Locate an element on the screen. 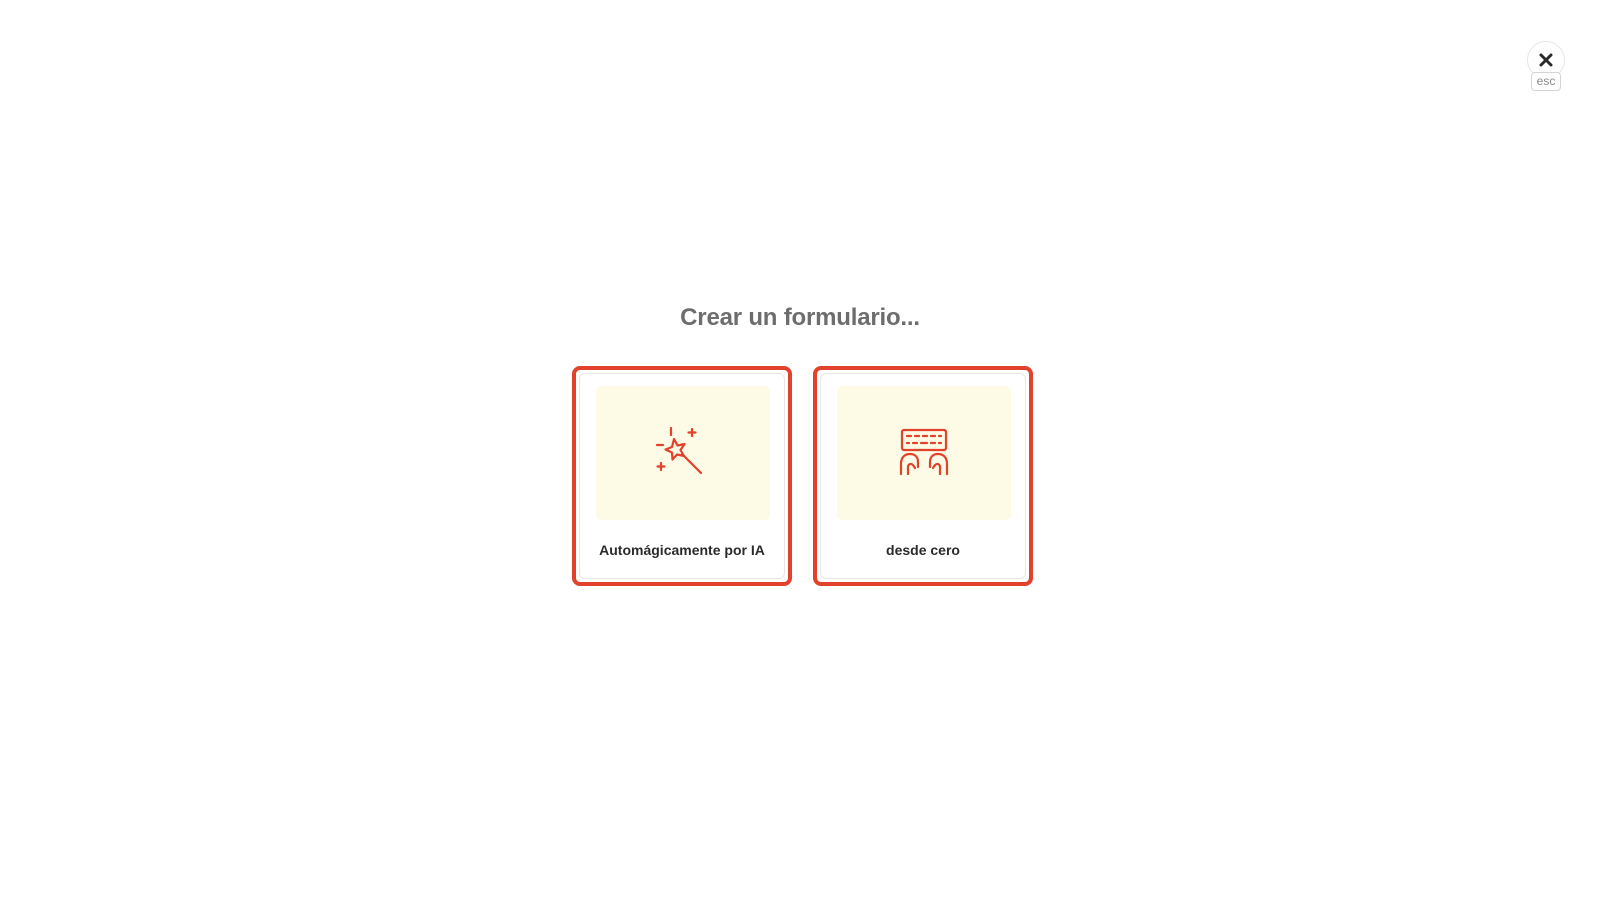 This screenshot has width=1600, height=900. close-control: esc is located at coordinates (1546, 66).